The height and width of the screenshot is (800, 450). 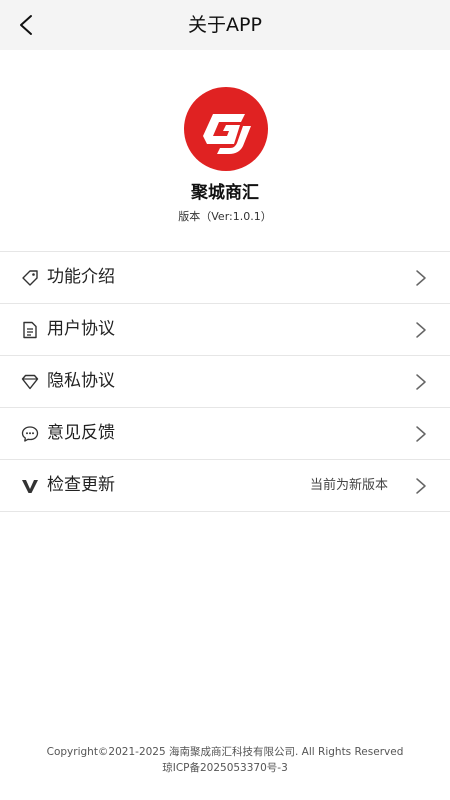 I want to click on app-logo, so click(x=226, y=129).